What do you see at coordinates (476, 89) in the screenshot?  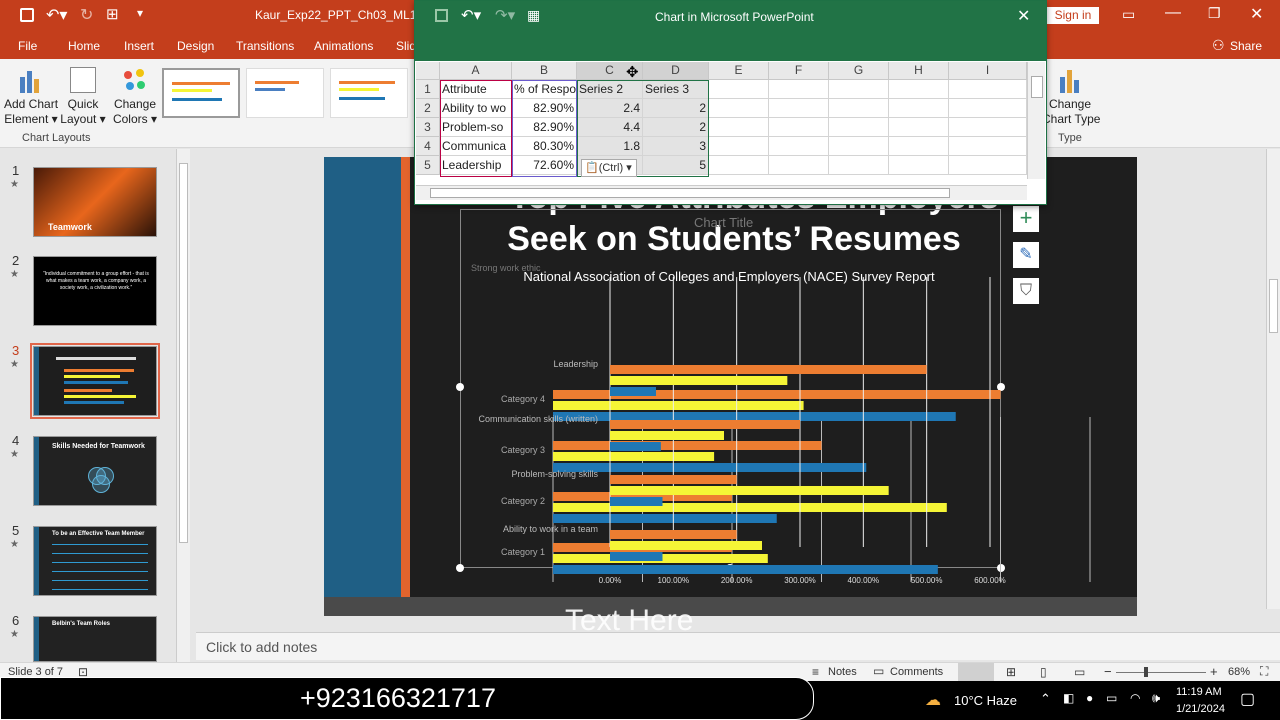 I see `cell: Attribute` at bounding box center [476, 89].